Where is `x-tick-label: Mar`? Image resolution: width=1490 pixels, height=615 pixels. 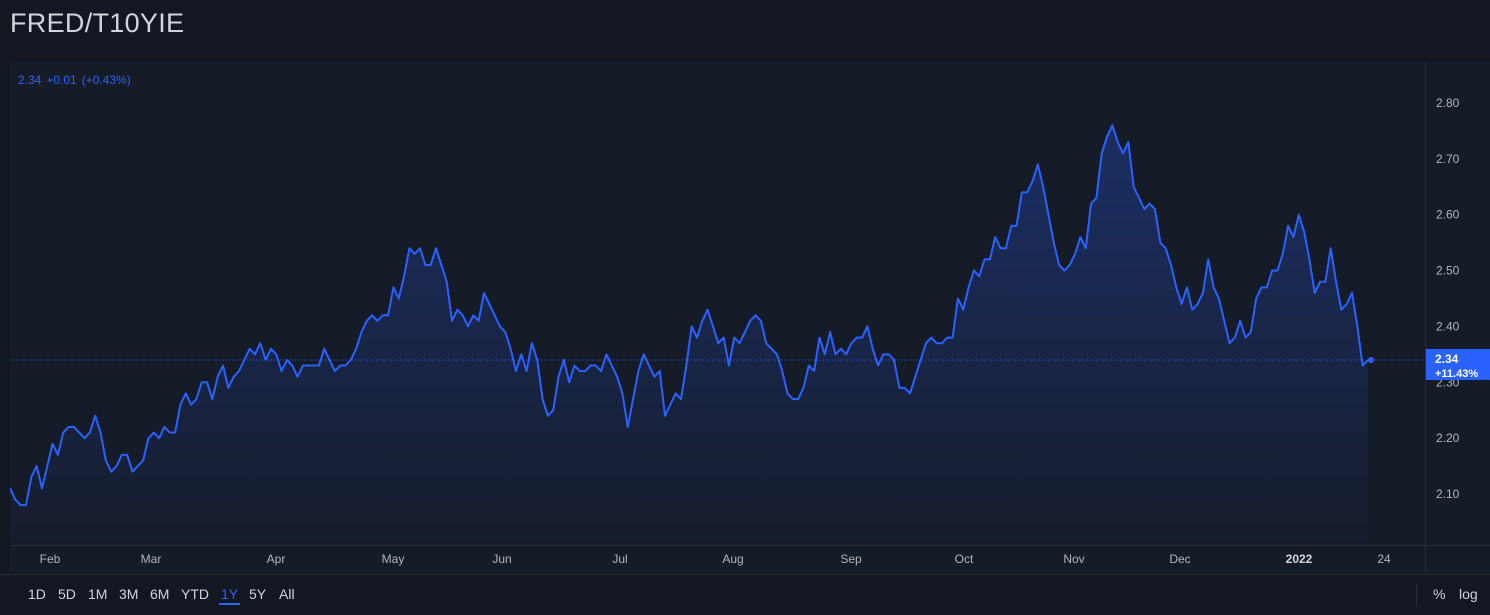
x-tick-label: Mar is located at coordinates (151, 559).